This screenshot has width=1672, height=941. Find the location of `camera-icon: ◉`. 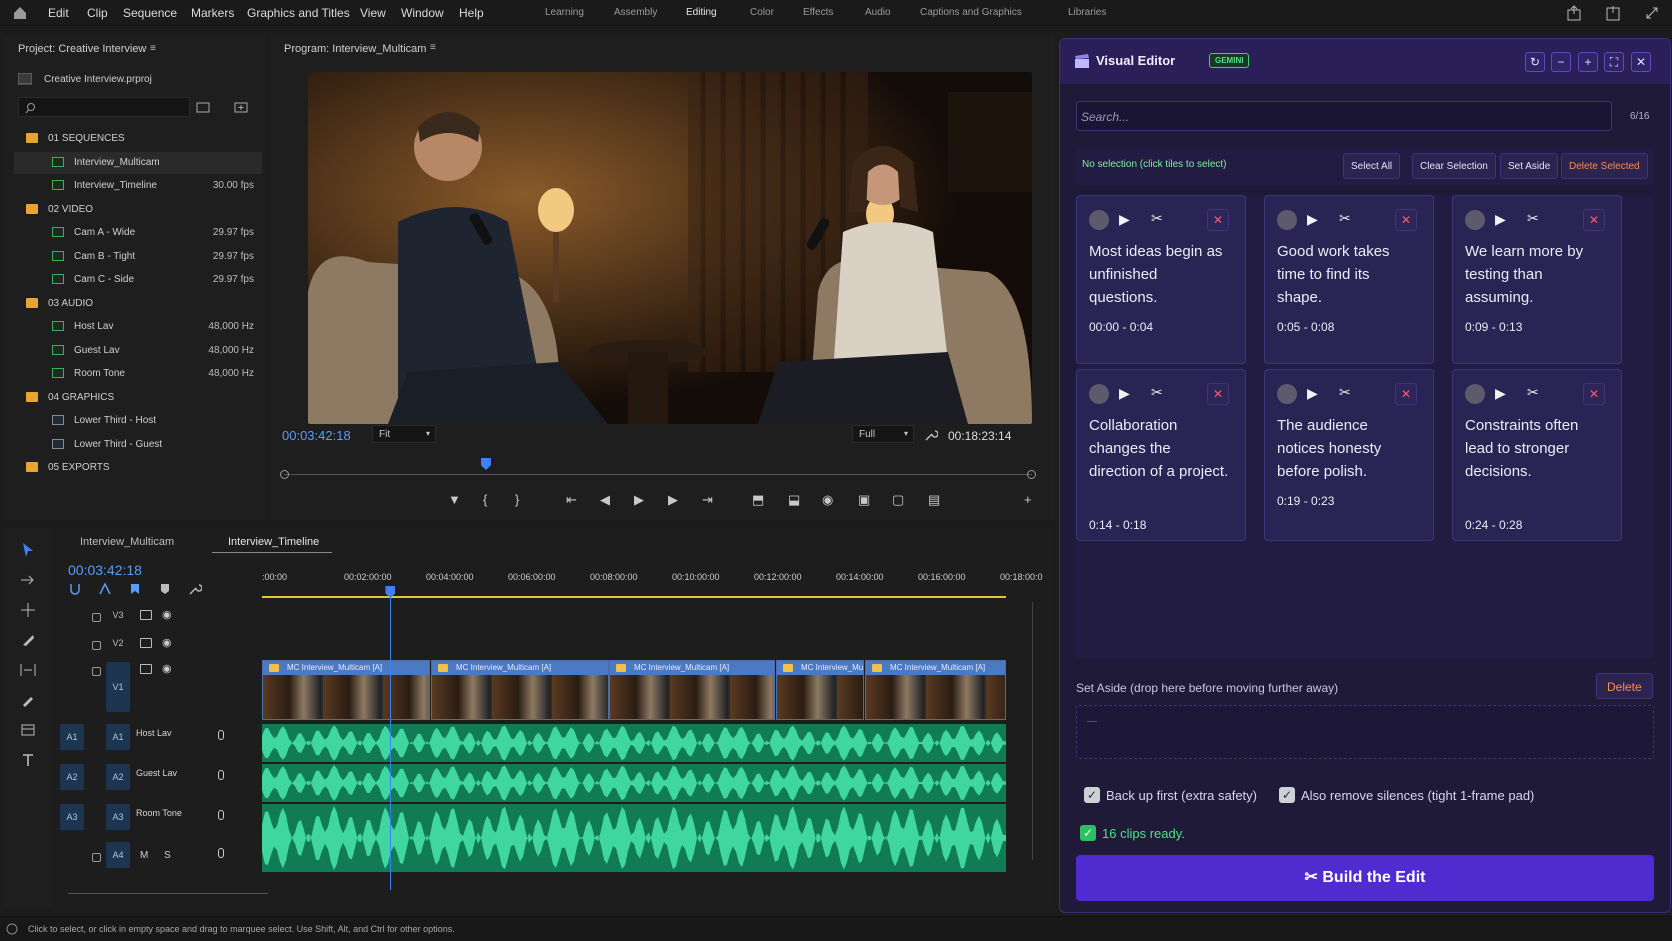

camera-icon: ◉ is located at coordinates (827, 500).